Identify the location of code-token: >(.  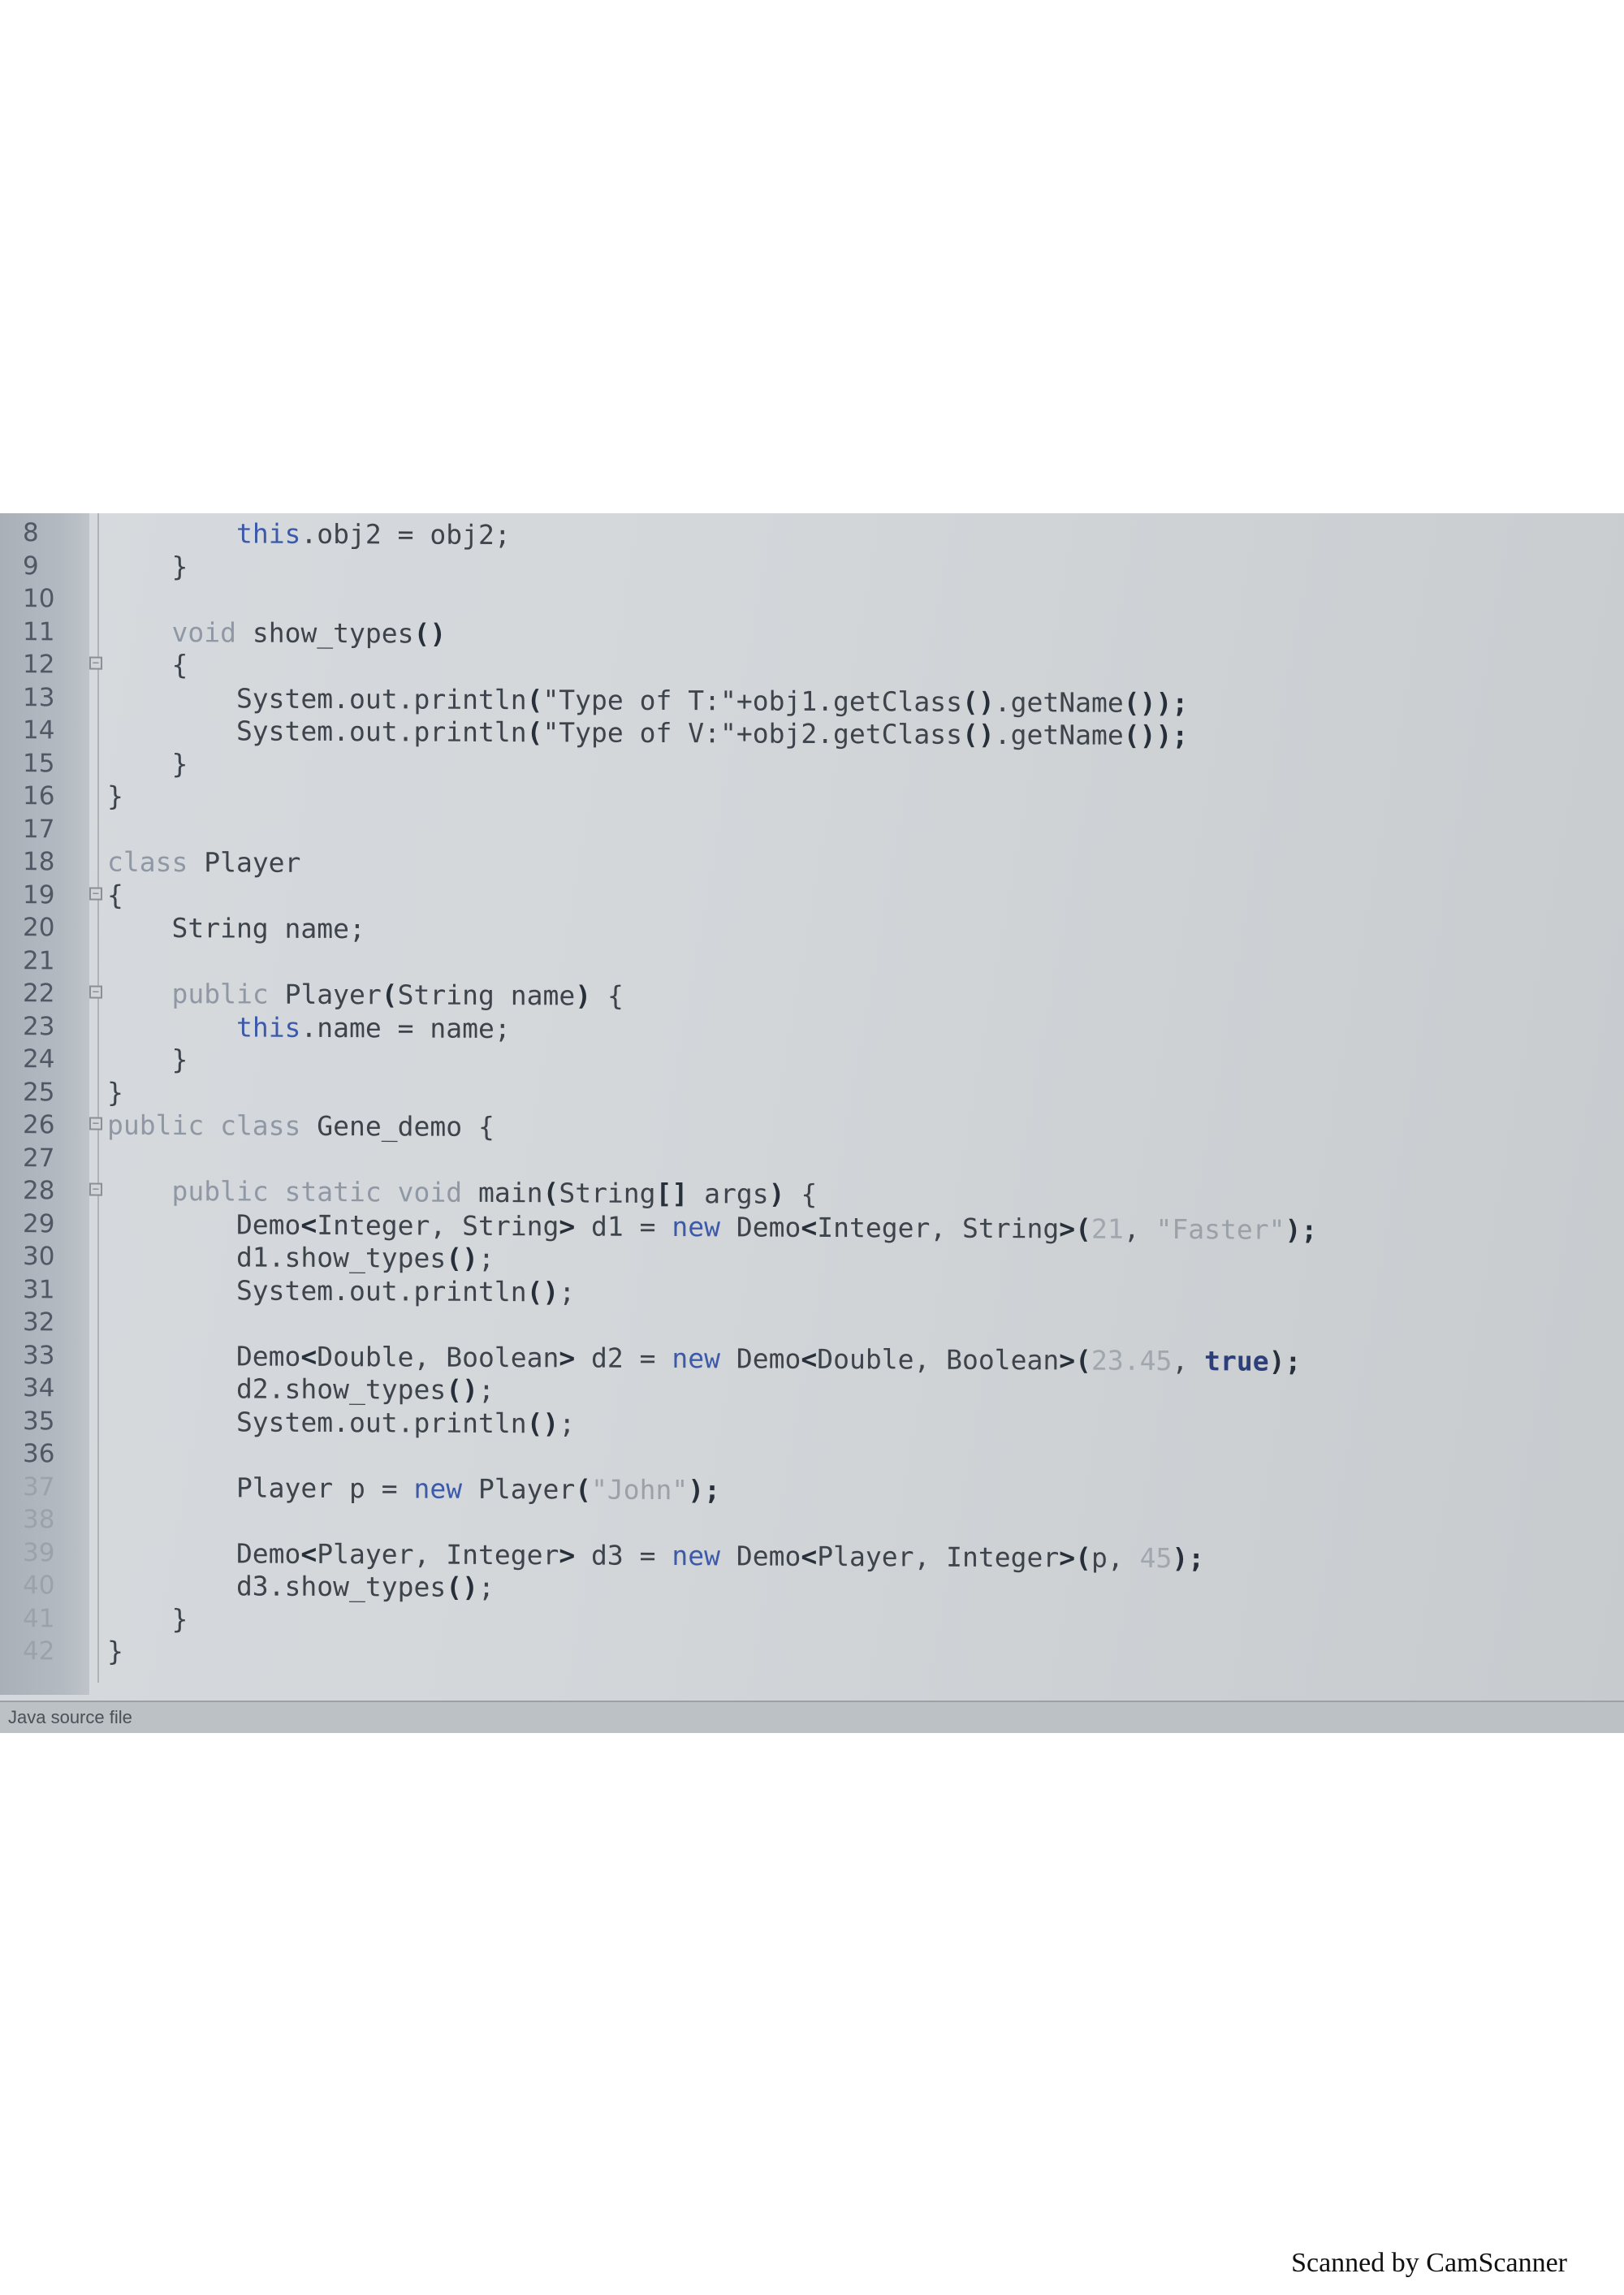
(1075, 1360).